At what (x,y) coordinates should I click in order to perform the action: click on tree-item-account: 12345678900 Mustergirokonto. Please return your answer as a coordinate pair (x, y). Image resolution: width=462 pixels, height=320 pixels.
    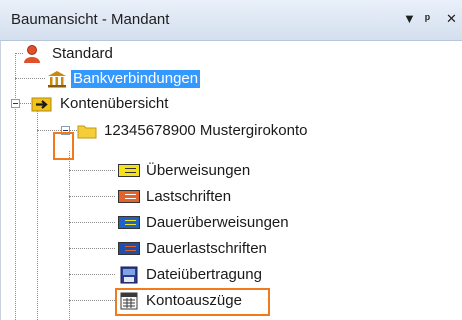
    Looking at the image, I should click on (166, 131).